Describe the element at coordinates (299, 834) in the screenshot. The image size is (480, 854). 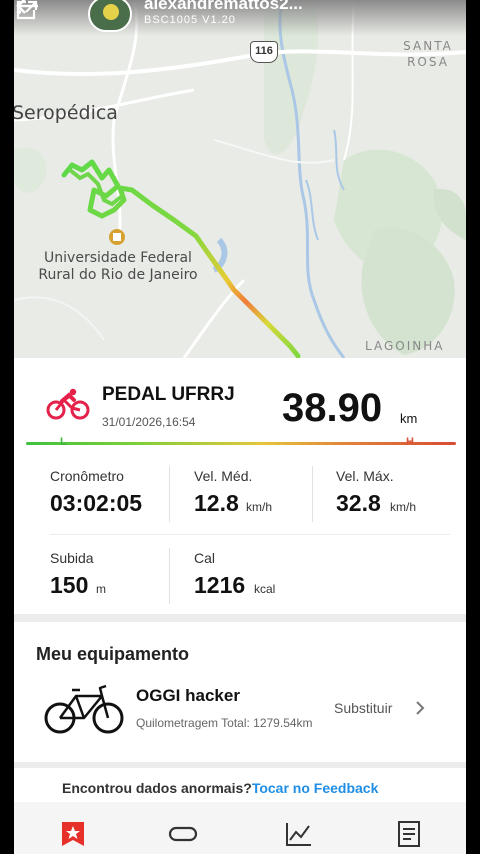
I see `chart-icon` at that location.